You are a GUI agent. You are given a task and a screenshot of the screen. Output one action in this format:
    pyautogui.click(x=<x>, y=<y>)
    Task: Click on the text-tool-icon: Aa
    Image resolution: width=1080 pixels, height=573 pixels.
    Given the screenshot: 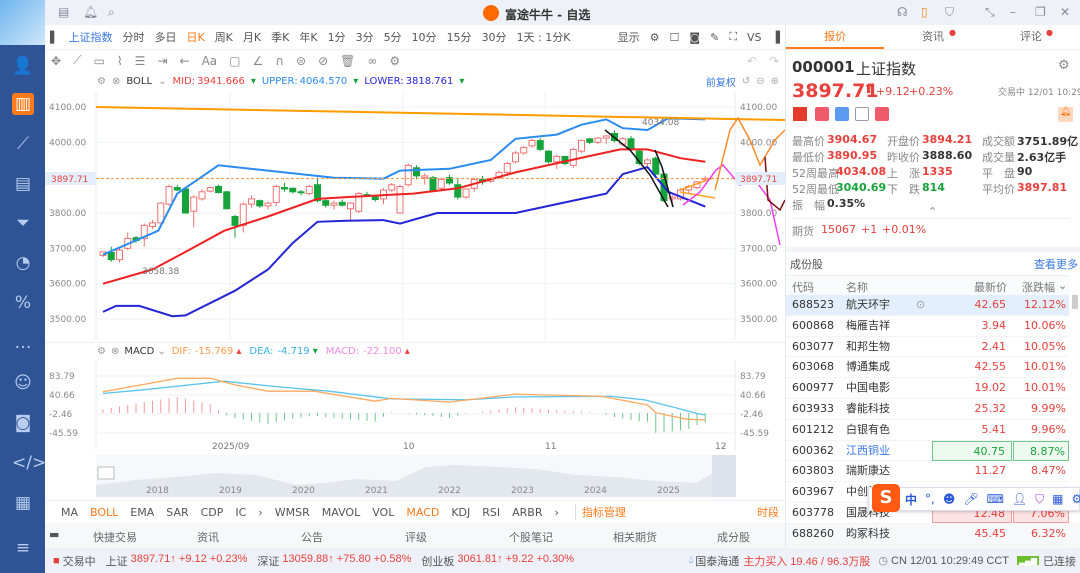 What is the action you would take?
    pyautogui.click(x=210, y=61)
    